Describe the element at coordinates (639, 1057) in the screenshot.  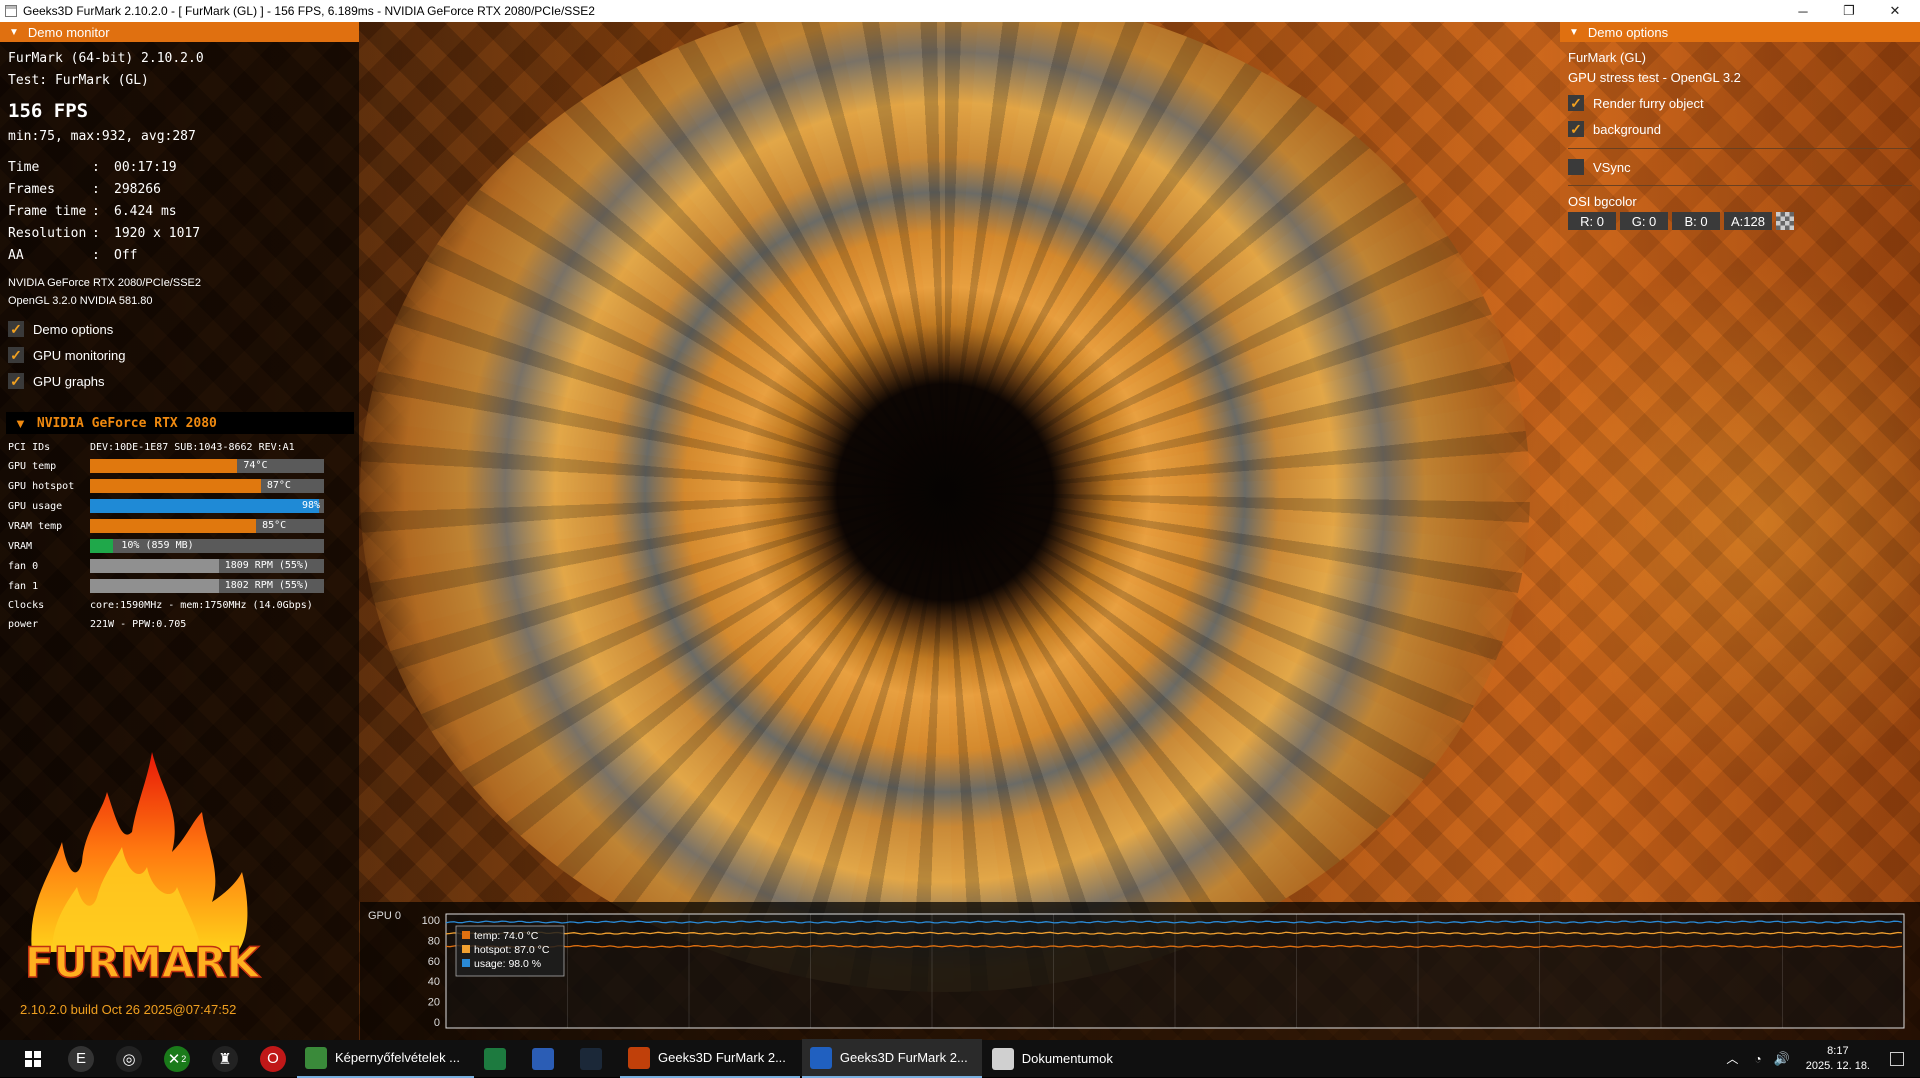
I see `furmark-icon` at that location.